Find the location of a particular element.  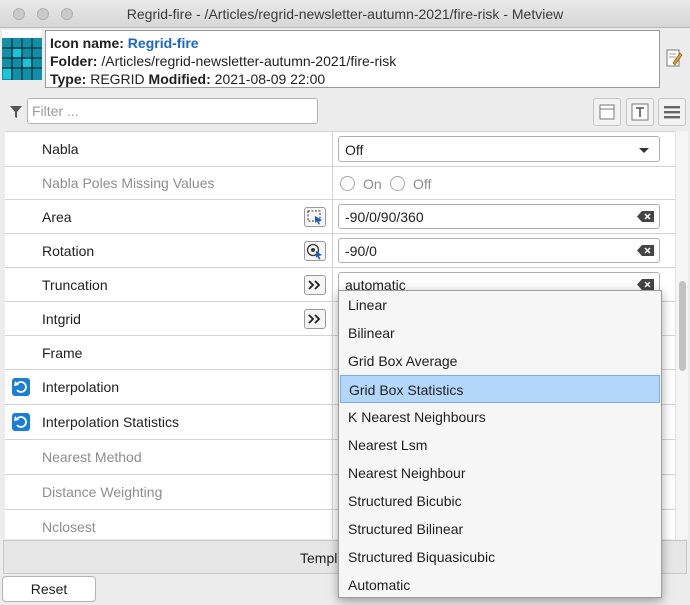

param-value-cell: On Off is located at coordinates (499, 183).